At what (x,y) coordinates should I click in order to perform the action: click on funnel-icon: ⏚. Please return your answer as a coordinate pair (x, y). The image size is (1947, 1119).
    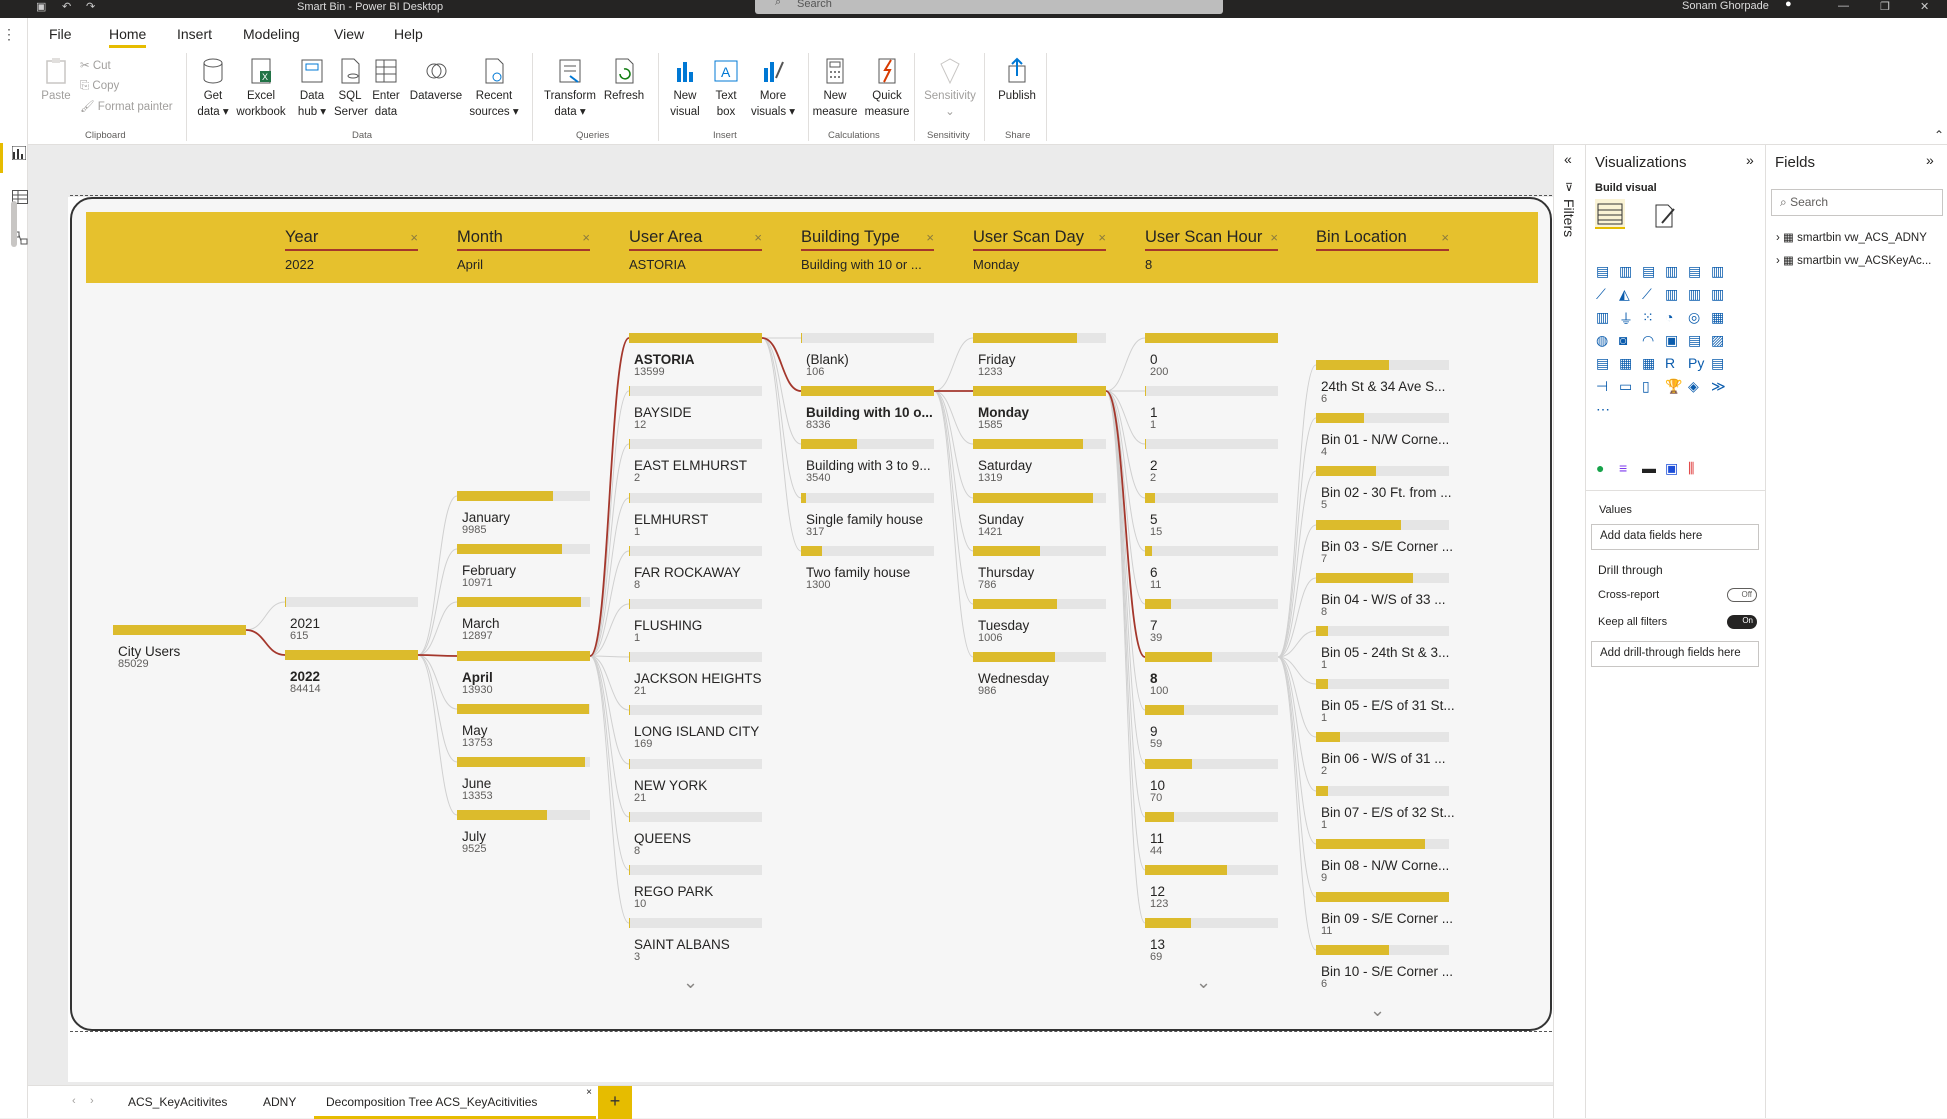
    Looking at the image, I should click on (1628, 318).